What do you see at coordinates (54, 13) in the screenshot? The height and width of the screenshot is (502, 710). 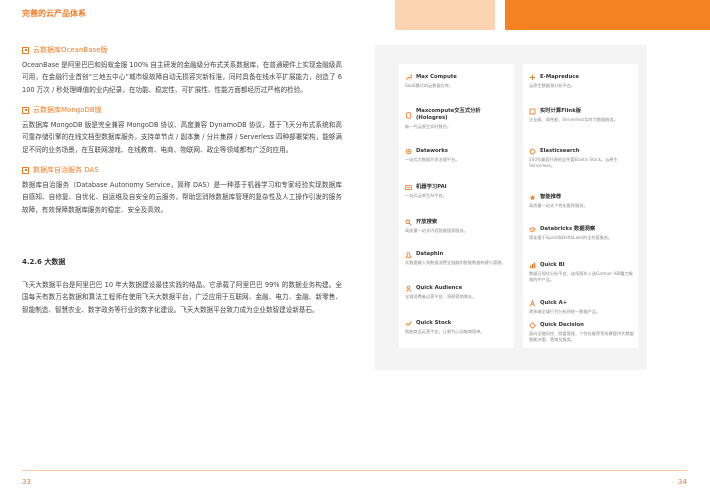 I see `page-title: 完善的云产品体系` at bounding box center [54, 13].